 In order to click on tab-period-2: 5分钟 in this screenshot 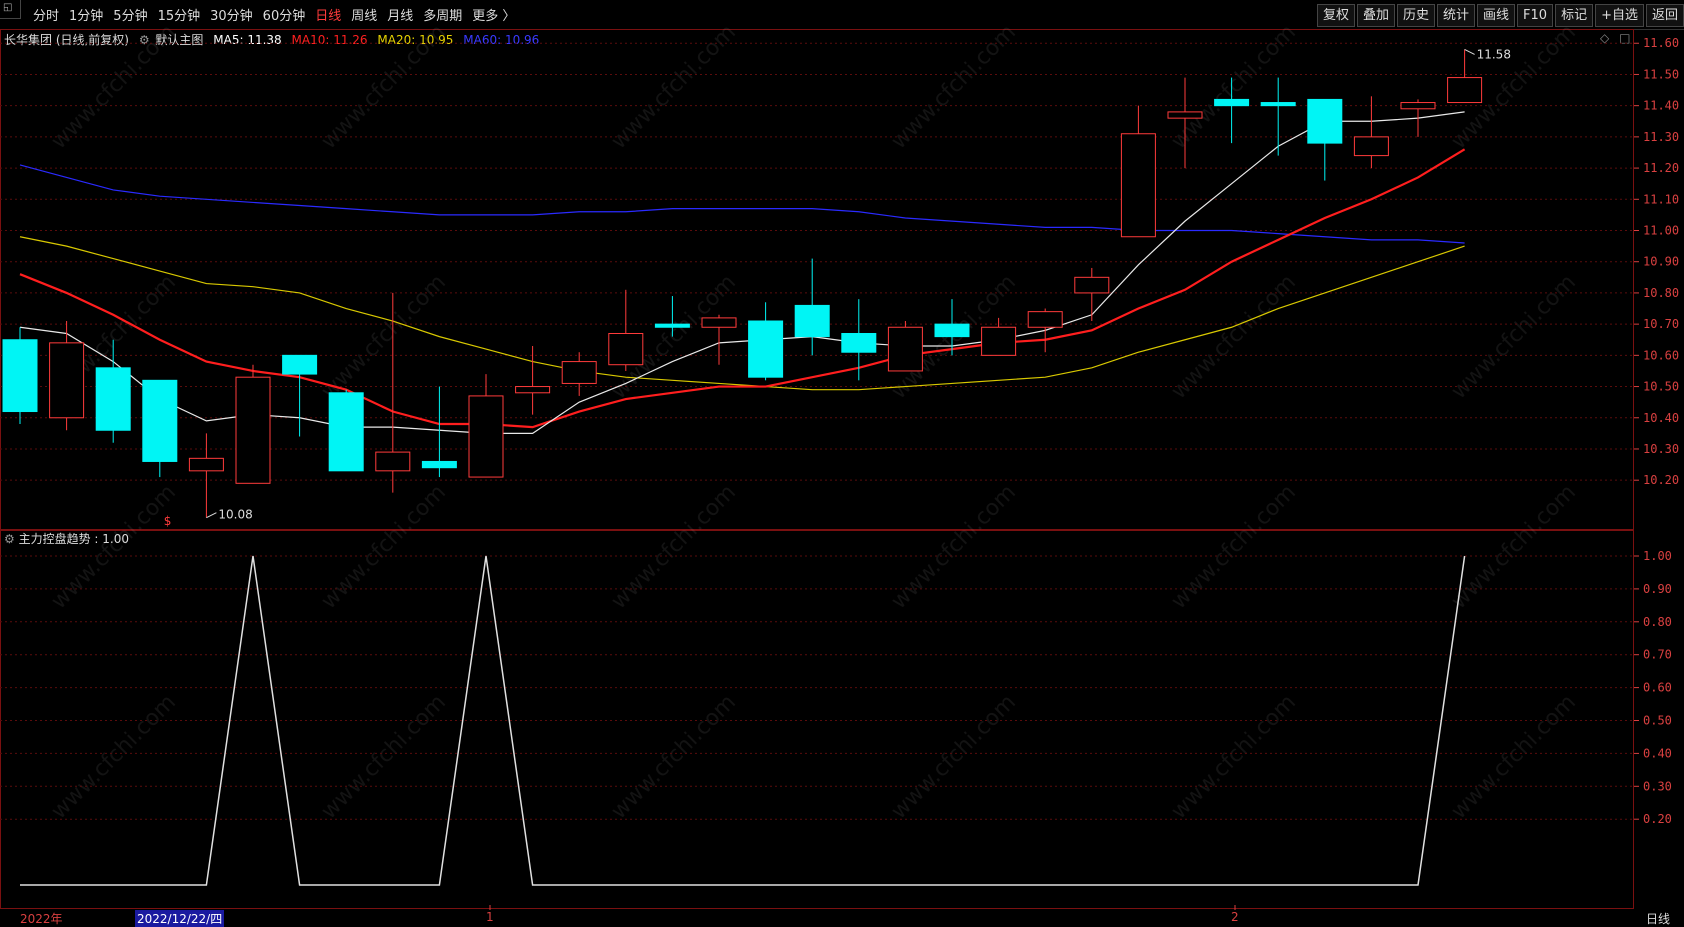, I will do `click(130, 14)`.